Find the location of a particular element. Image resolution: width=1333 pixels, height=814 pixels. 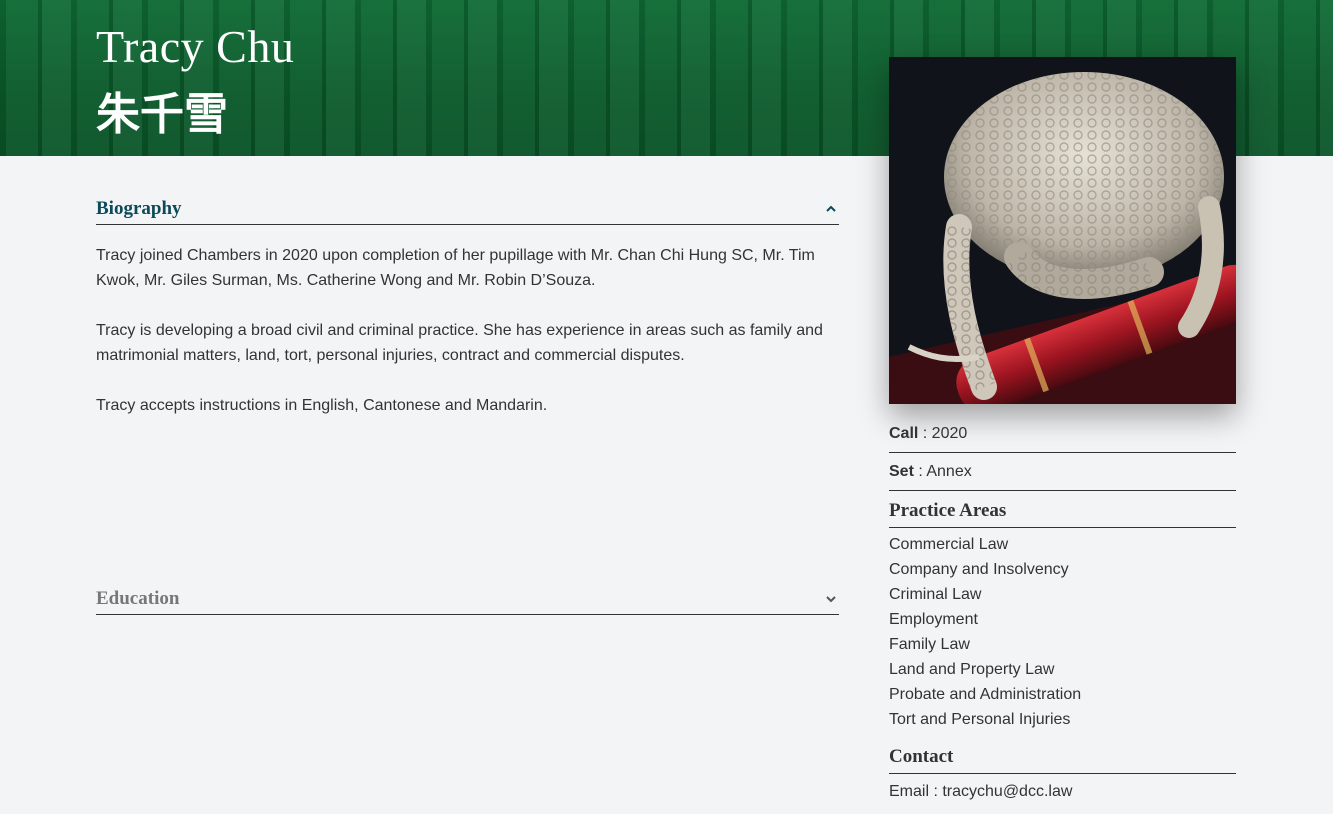

set-value: : Annex is located at coordinates (942, 471).